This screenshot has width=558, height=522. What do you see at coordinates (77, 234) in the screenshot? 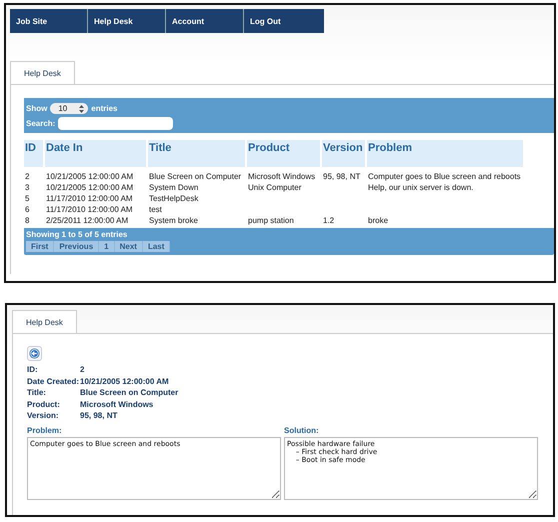
I see `entries-info: Showing 1 to 5 of 5 entries` at bounding box center [77, 234].